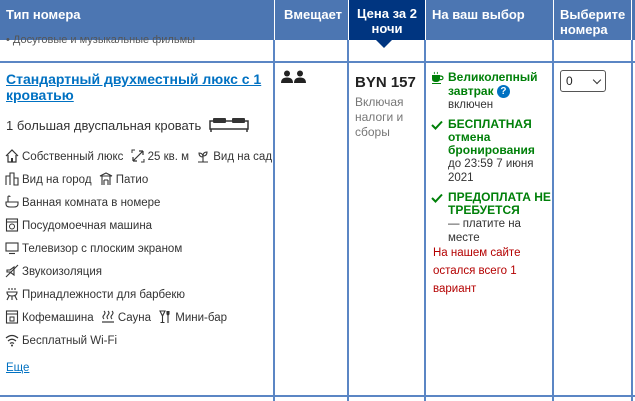 The height and width of the screenshot is (401, 635). What do you see at coordinates (134, 318) in the screenshot?
I see `facility-label: Сауна` at bounding box center [134, 318].